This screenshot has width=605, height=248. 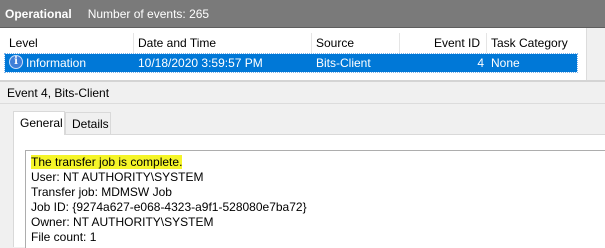 What do you see at coordinates (302, 93) in the screenshot?
I see `detail-title: Event 4, Bits-Client` at bounding box center [302, 93].